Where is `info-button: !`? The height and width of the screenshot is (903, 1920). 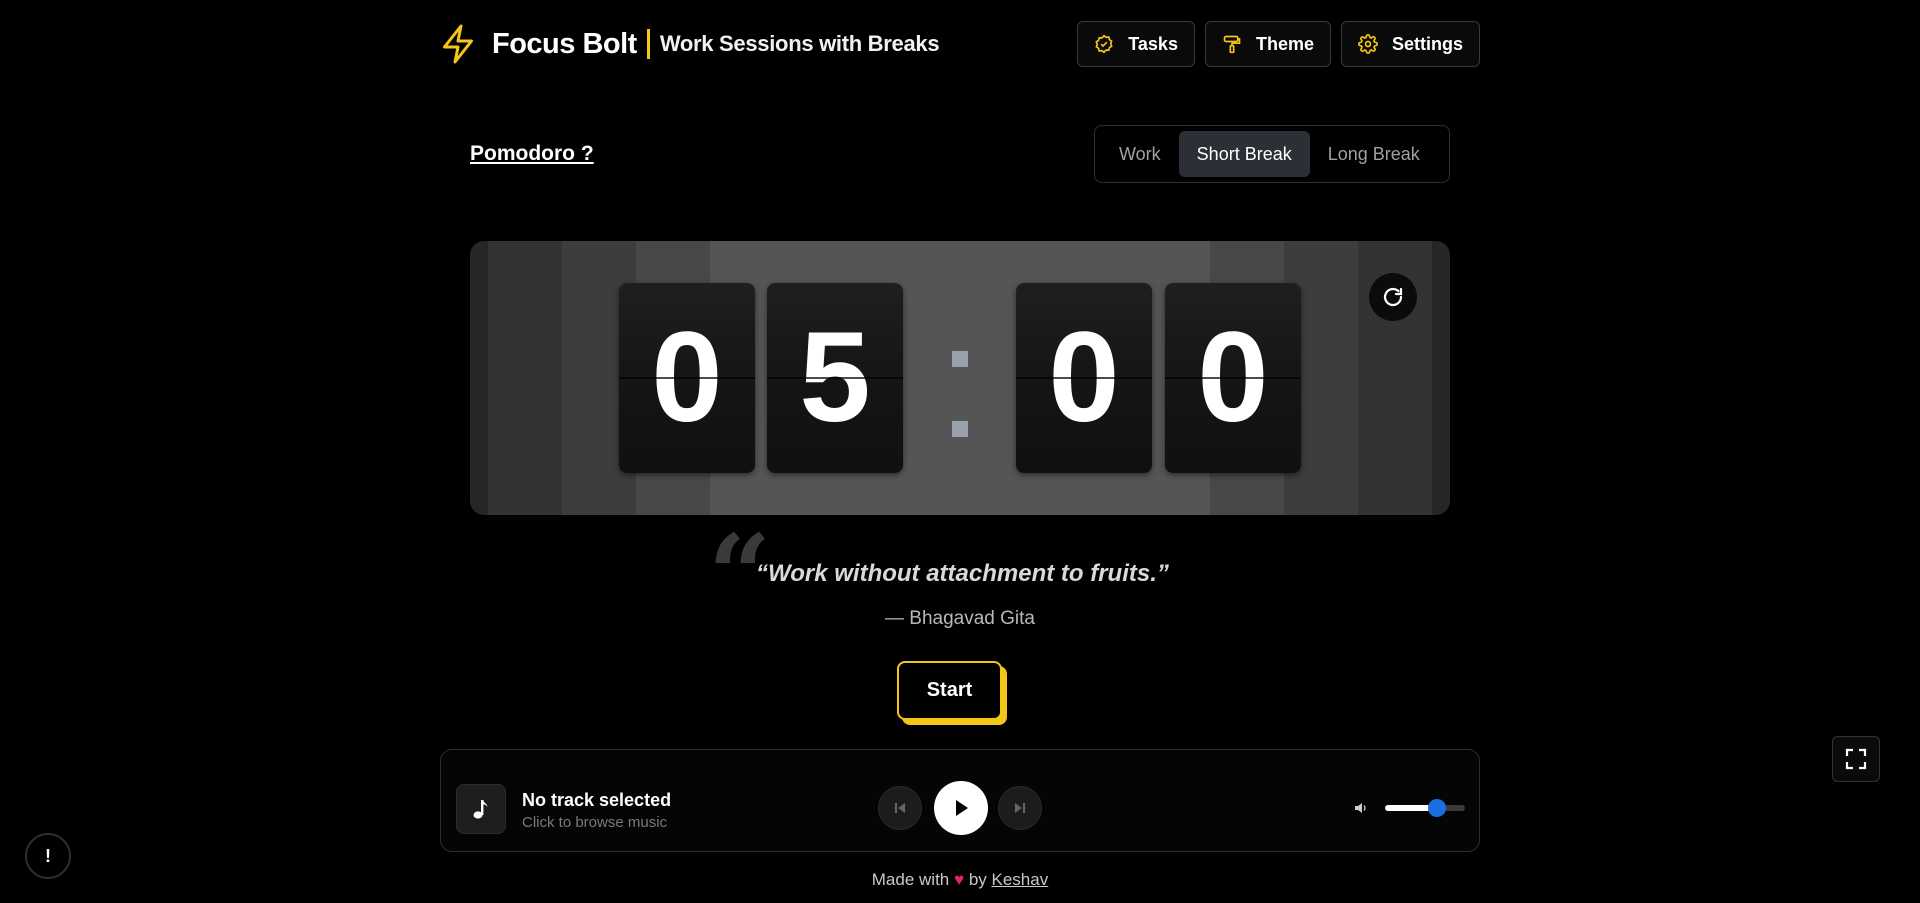 info-button: ! is located at coordinates (48, 856).